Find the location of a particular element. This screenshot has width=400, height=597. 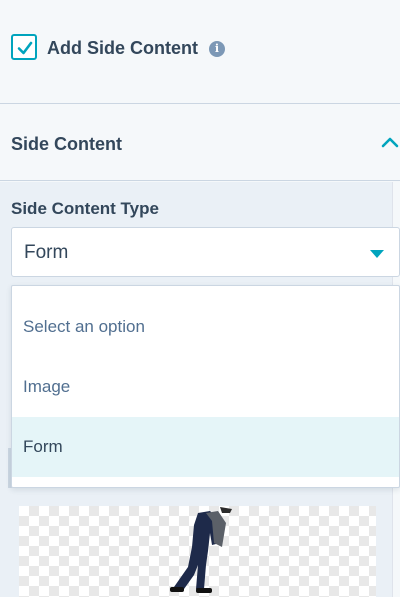

person-image is located at coordinates (201, 550).